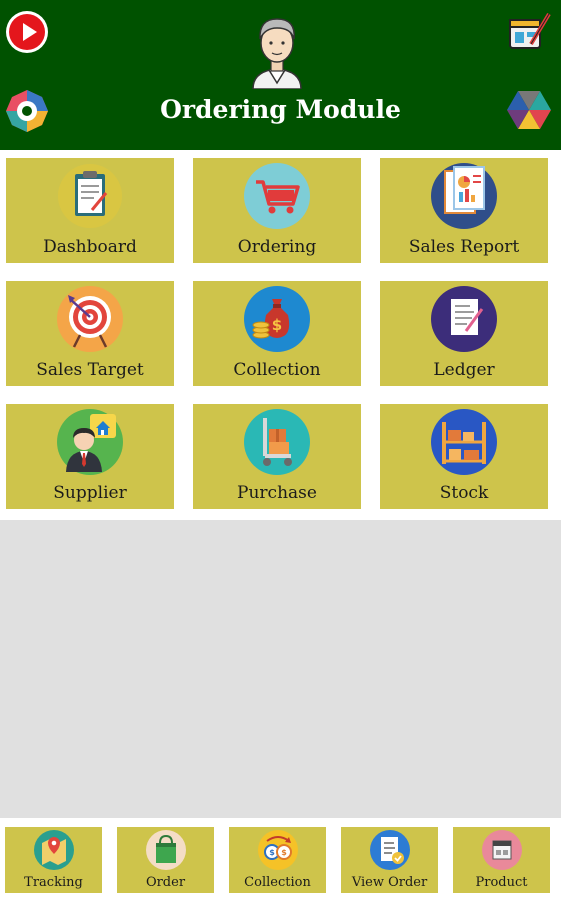  I want to click on module-tile-sales-report: Sales Report, so click(464, 210).